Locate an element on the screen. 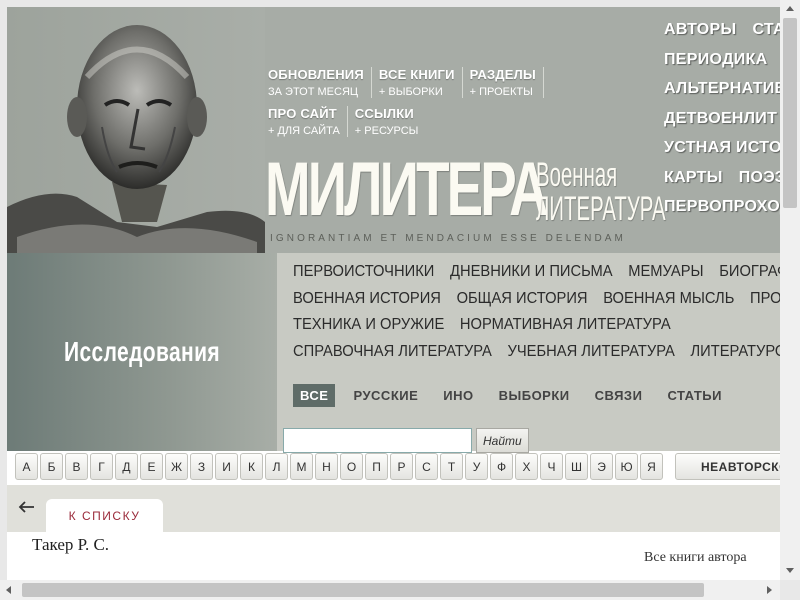 This screenshot has height=600, width=800. filter-selections: ВЫБОРКИ is located at coordinates (534, 395).